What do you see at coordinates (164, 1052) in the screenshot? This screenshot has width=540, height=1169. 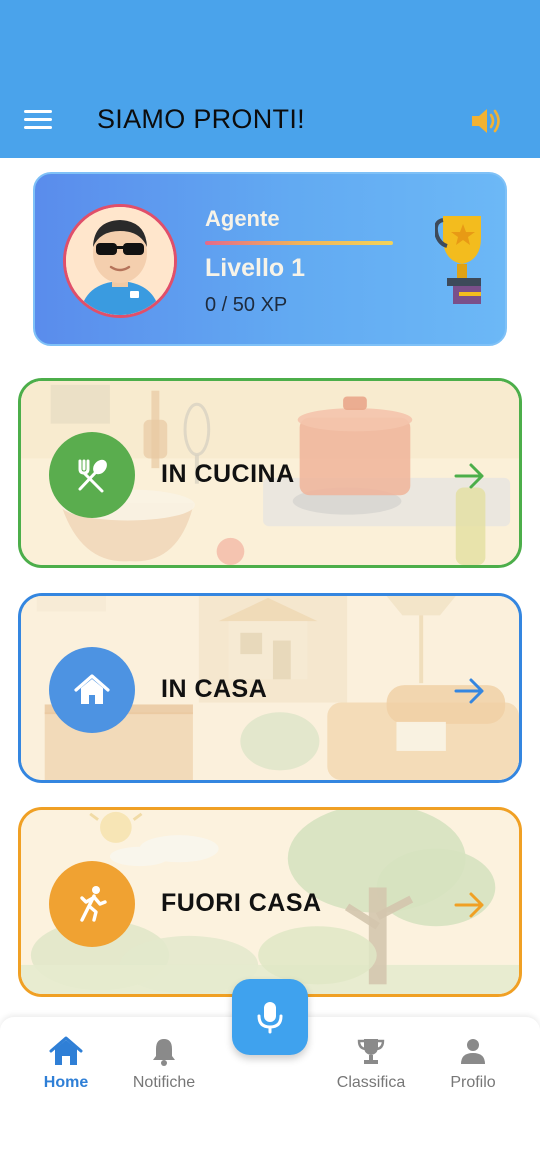 I see `bell-icon` at bounding box center [164, 1052].